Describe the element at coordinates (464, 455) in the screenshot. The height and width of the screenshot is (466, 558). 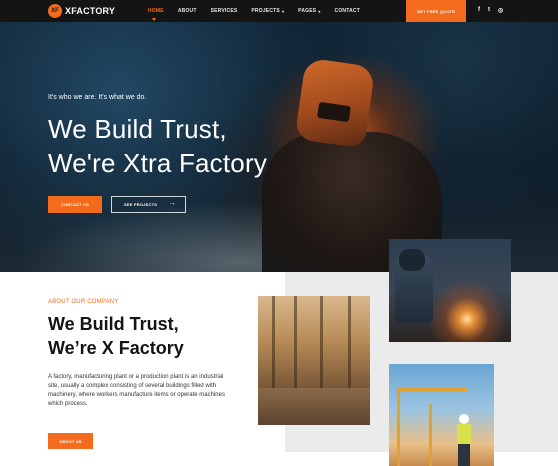
I see `worker-legs` at that location.